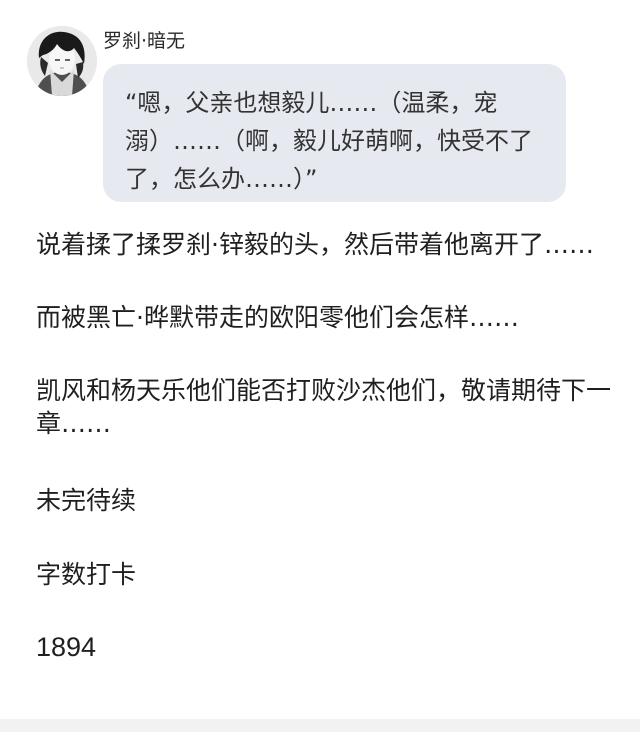  Describe the element at coordinates (144, 41) in the screenshot. I see `sender-name: 罗刹·暗无` at that location.